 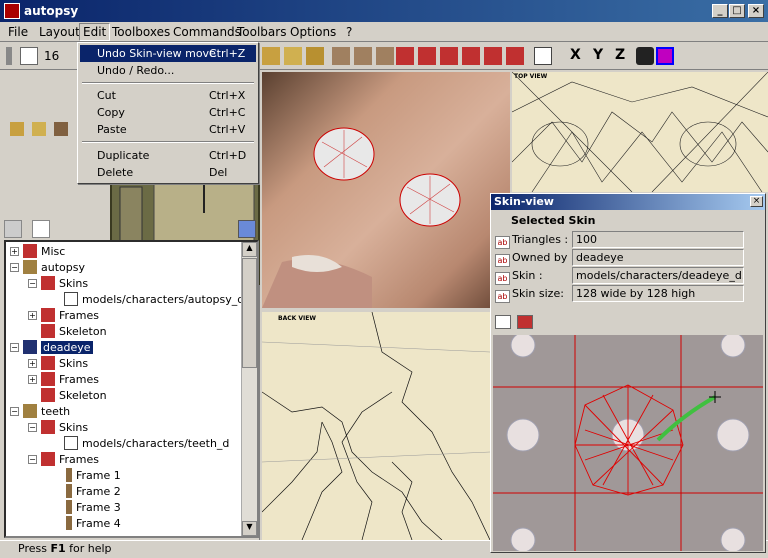 What do you see at coordinates (48, 363) in the screenshot?
I see `skins-icon` at bounding box center [48, 363].